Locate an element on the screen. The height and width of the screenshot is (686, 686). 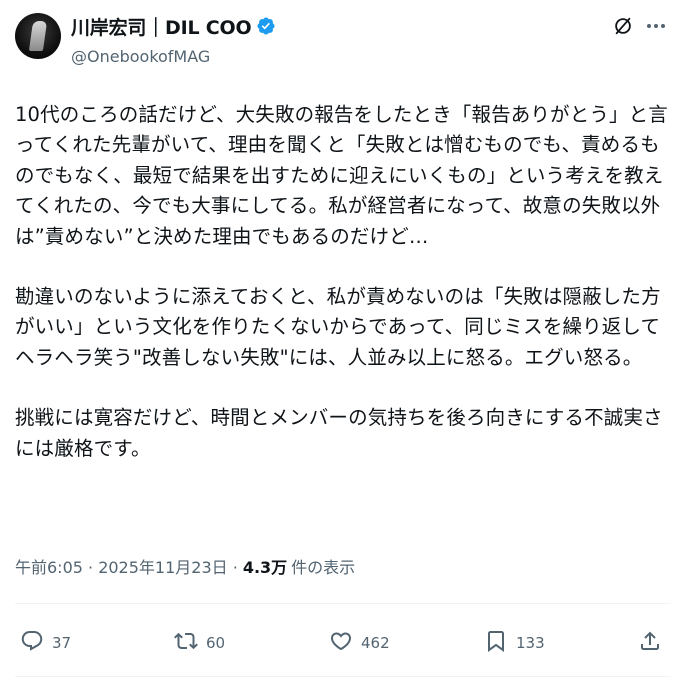
reply-count: 37 is located at coordinates (62, 643).